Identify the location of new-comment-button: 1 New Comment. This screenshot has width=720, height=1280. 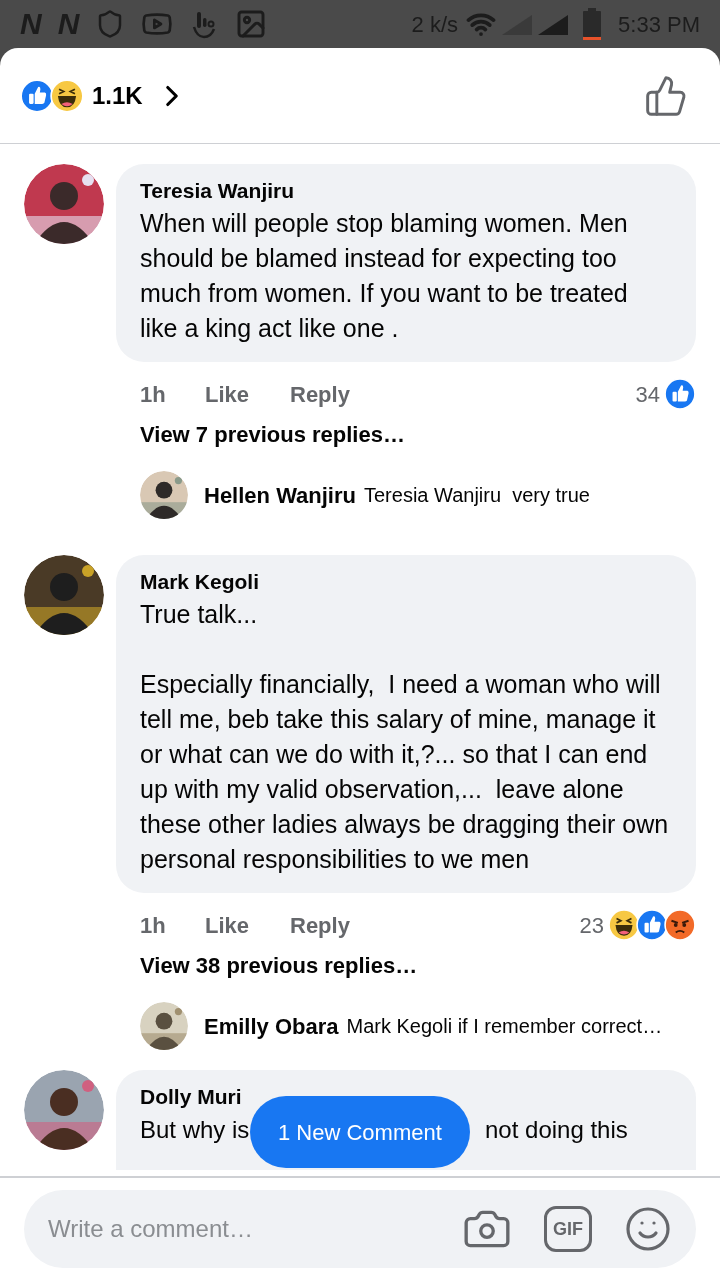
(360, 1132).